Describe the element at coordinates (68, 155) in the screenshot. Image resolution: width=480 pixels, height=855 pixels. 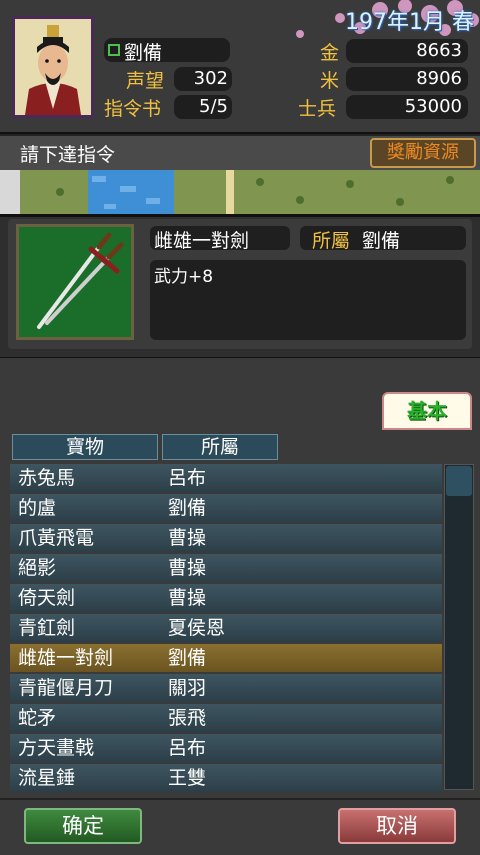
I see `command-prompt: 請下達指令` at that location.